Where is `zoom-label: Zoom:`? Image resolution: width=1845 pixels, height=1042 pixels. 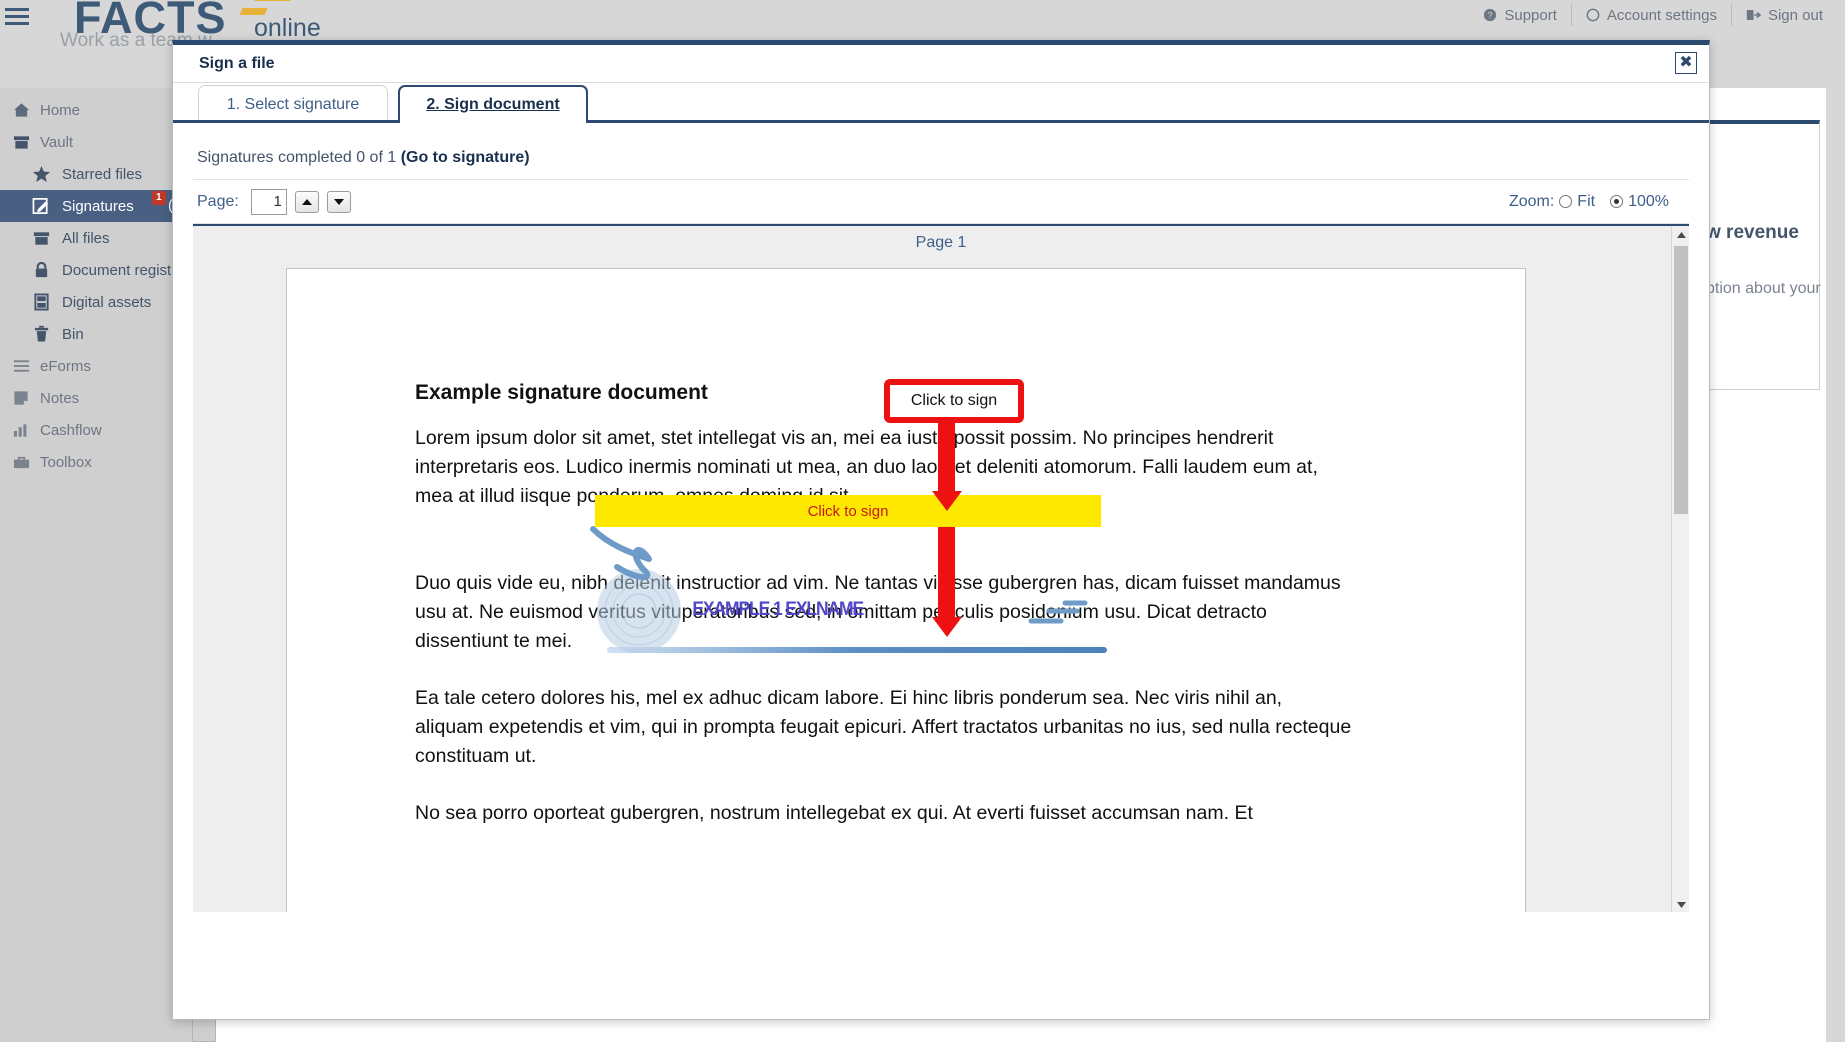
zoom-label: Zoom: is located at coordinates (1531, 201).